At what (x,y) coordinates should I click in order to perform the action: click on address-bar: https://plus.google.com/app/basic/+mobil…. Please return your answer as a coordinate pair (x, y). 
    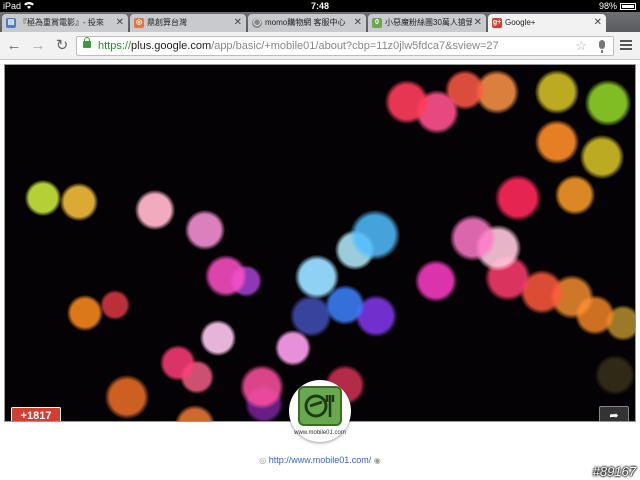
    Looking at the image, I should click on (345, 46).